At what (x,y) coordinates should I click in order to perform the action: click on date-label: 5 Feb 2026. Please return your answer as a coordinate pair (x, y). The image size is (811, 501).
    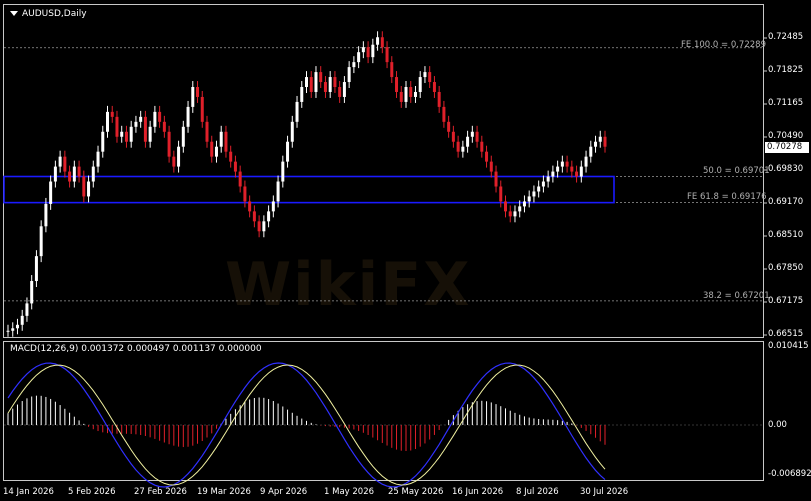
    Looking at the image, I should click on (92, 492).